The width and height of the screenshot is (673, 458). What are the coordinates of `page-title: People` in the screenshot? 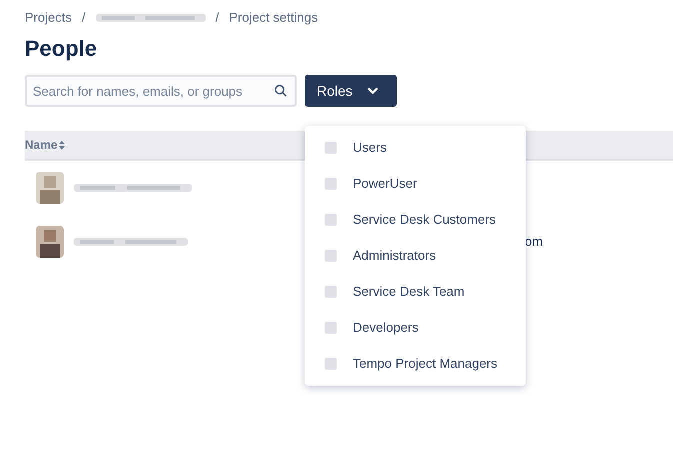 It's located at (61, 49).